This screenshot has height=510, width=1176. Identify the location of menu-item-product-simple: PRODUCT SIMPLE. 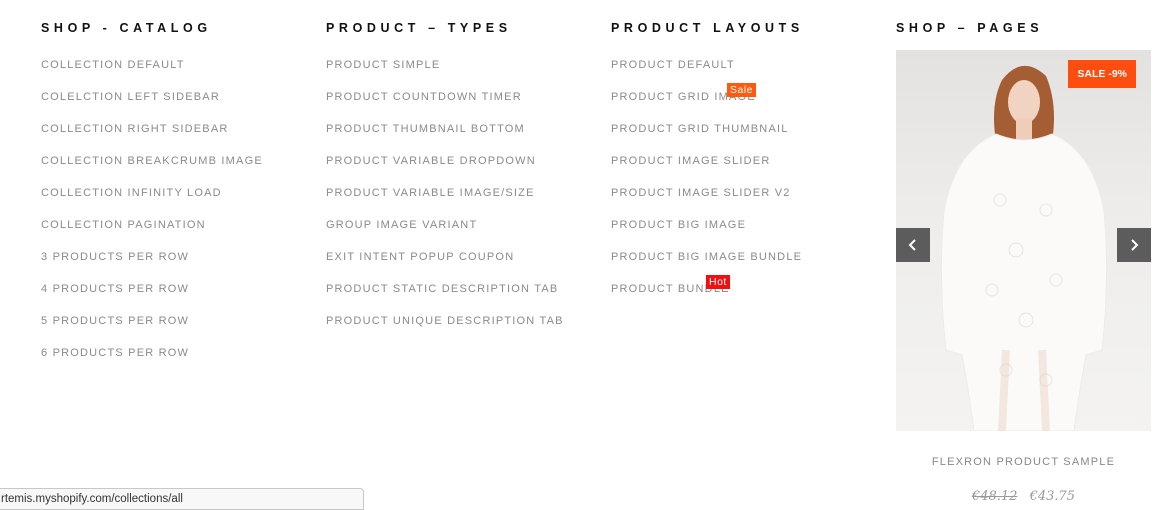
(445, 74).